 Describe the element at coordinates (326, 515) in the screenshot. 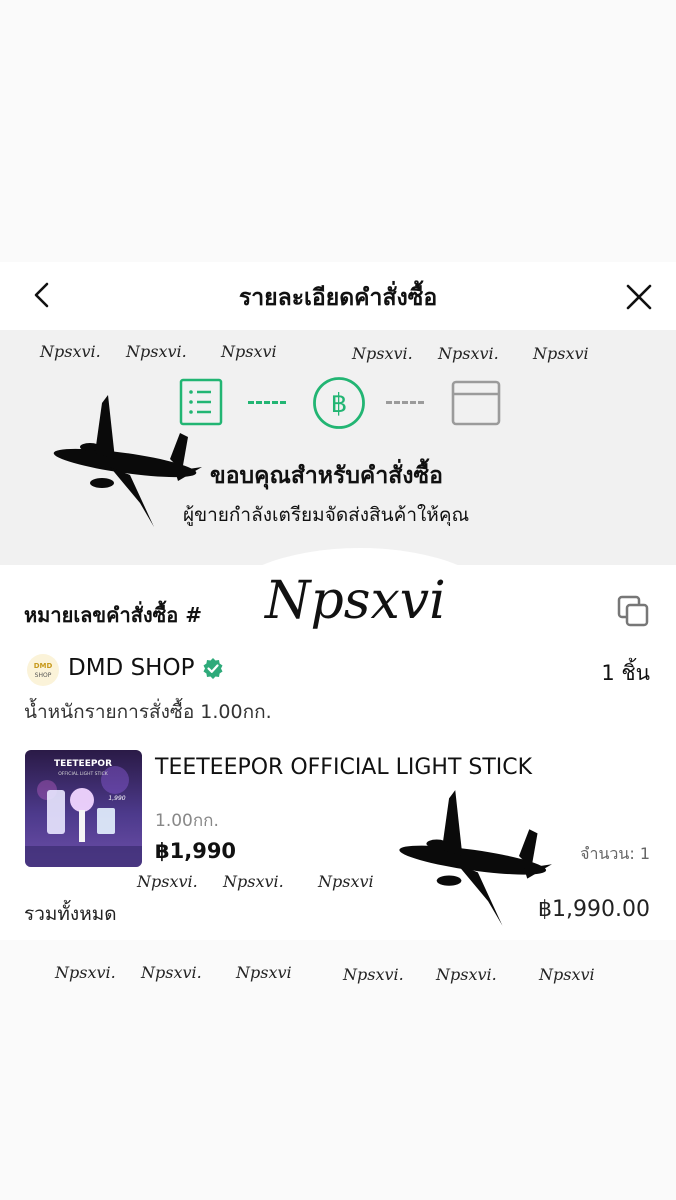

I see `status-subtitle: ผู้ขายกำลังเตรียมจัดส่งสินค้าให้คุณ` at that location.